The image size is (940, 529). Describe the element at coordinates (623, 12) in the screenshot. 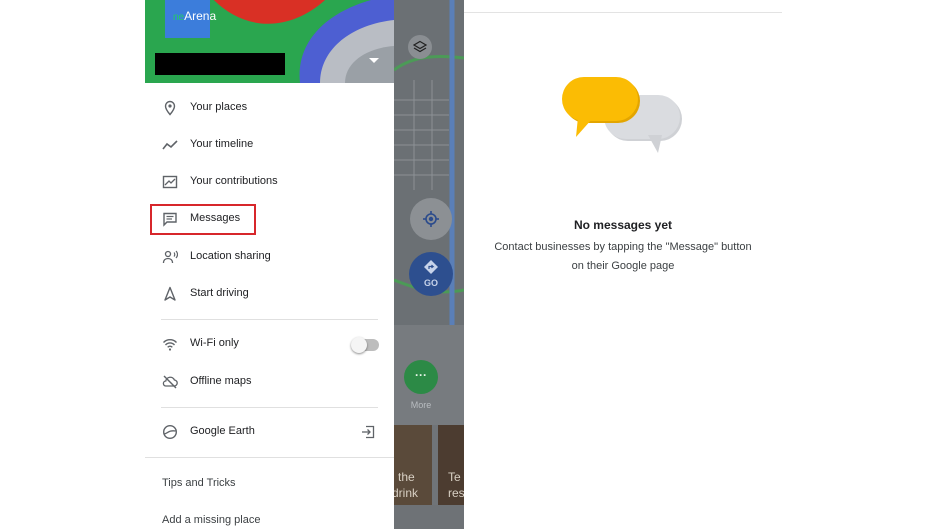

I see `panel-top-divider` at that location.